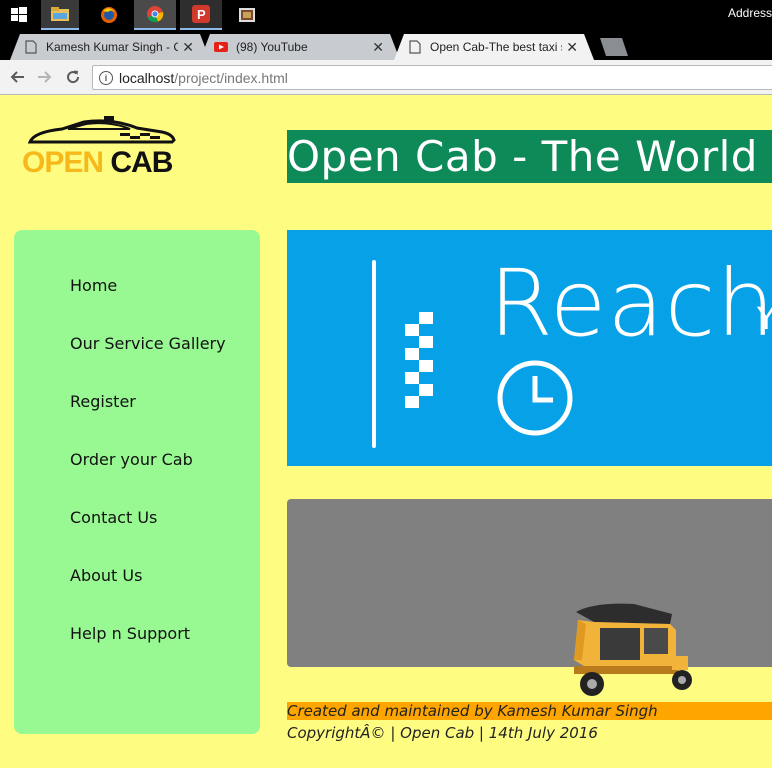 This screenshot has height=768, width=772. I want to click on sidebar-item-contact: Contact Us, so click(113, 517).